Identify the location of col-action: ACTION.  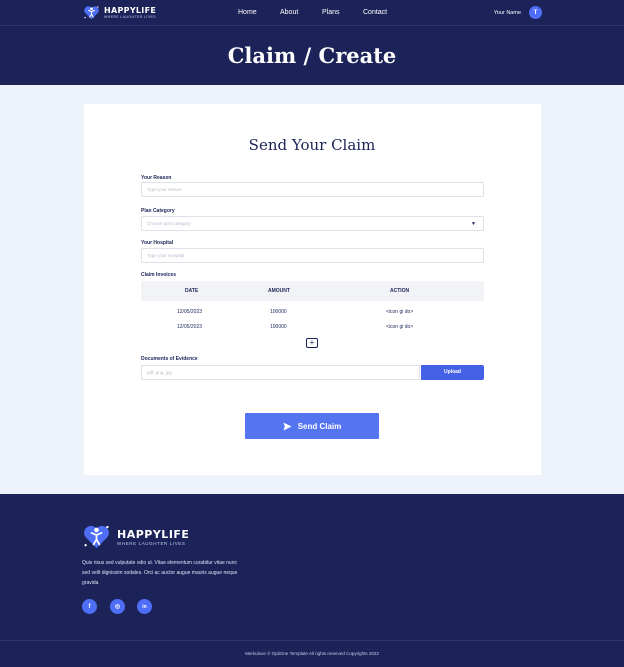
(400, 291).